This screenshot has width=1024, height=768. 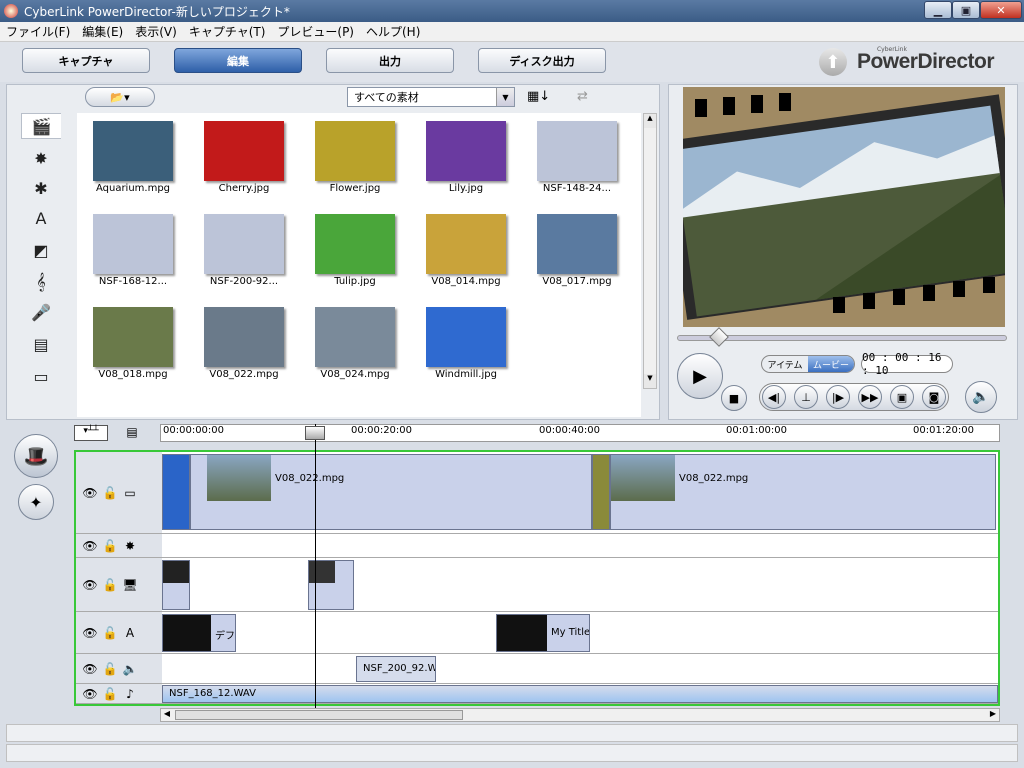 What do you see at coordinates (580, 669) in the screenshot?
I see `voice-track: NSF_200_92.W` at bounding box center [580, 669].